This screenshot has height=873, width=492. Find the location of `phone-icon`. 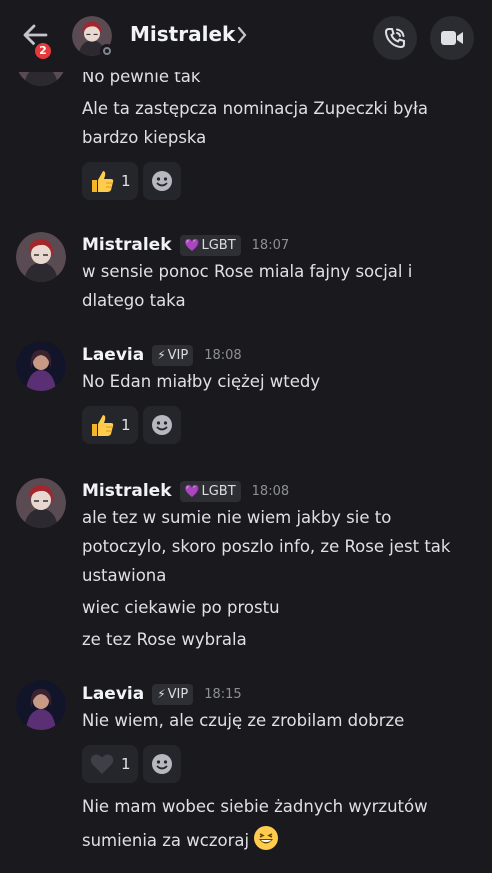

phone-icon is located at coordinates (394, 38).